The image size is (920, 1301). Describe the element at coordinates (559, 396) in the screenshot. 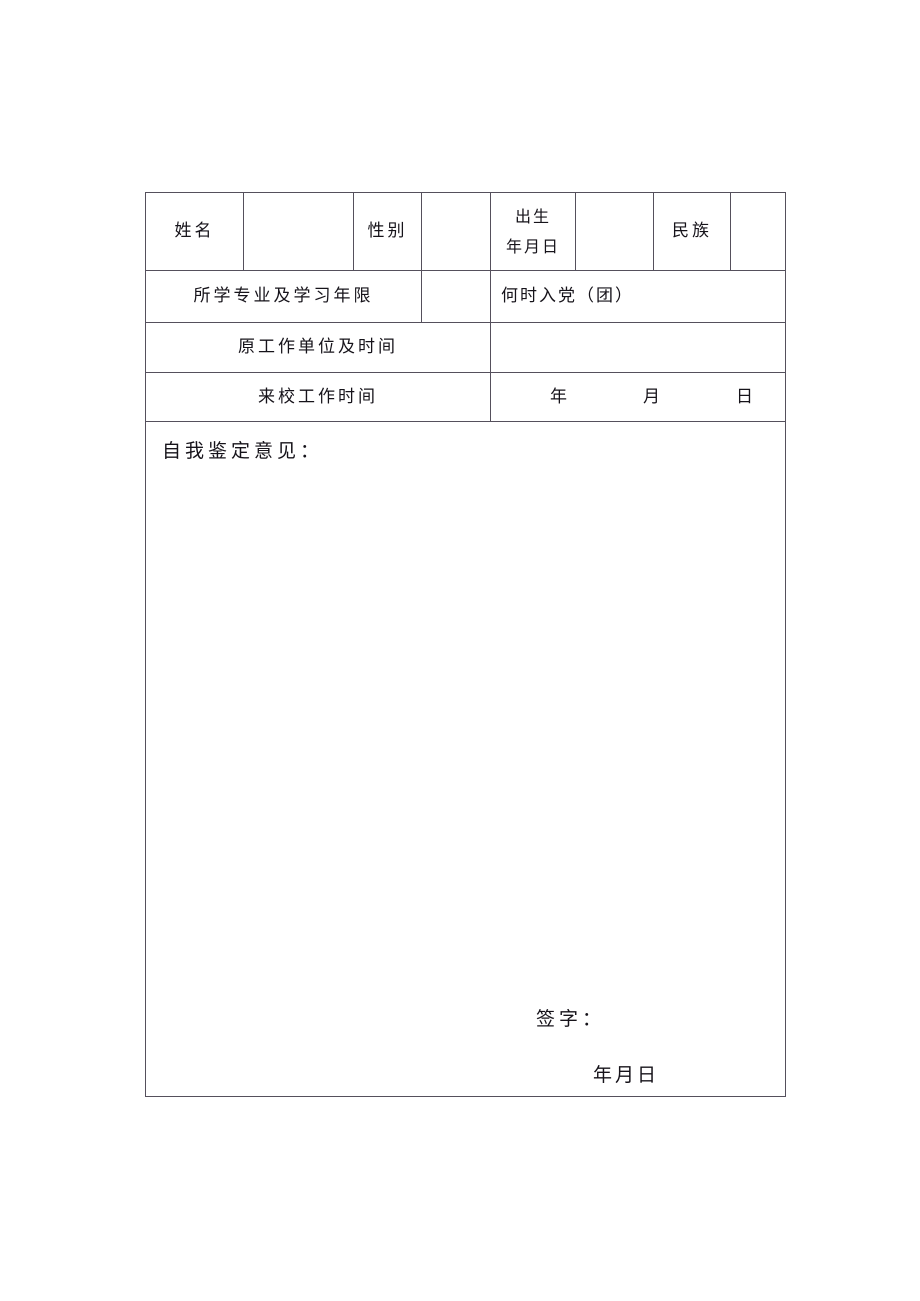

I see `date-token-year: 年` at that location.